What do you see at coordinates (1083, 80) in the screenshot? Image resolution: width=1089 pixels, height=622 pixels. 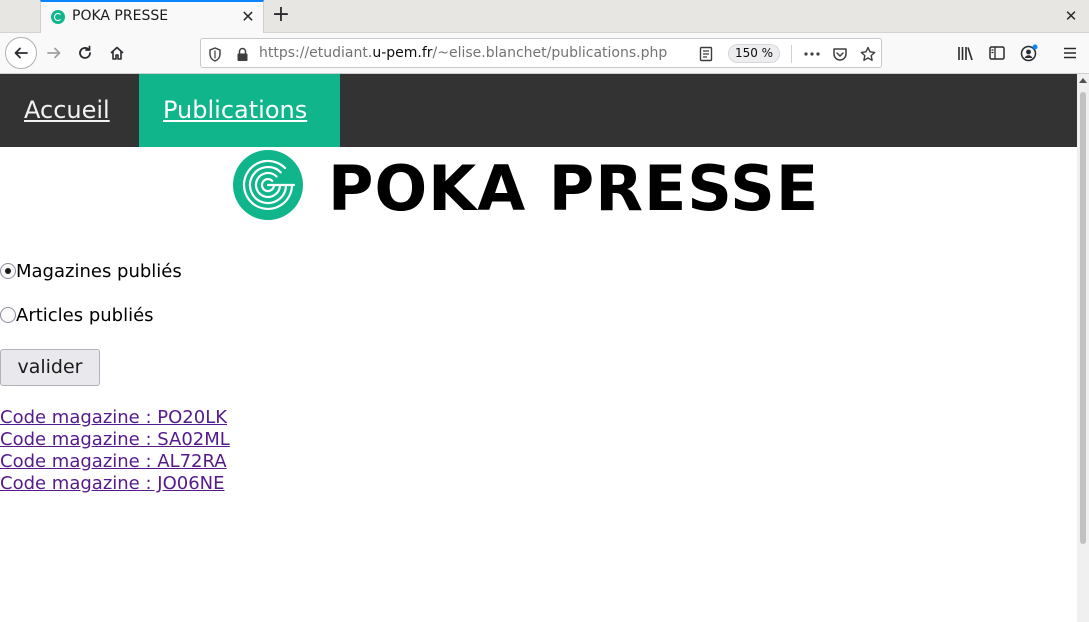 I see `scroll-up-arrow-icon` at bounding box center [1083, 80].